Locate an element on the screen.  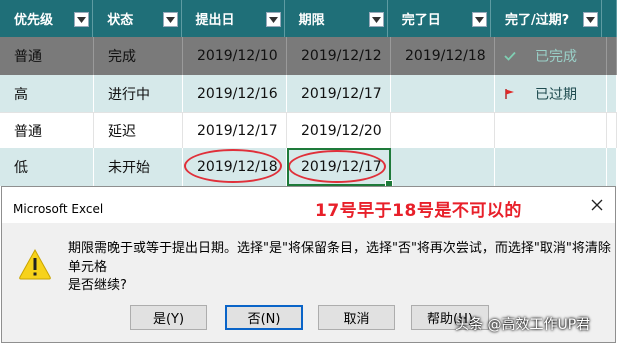
cell-flag: 已完成 is located at coordinates (551, 56).